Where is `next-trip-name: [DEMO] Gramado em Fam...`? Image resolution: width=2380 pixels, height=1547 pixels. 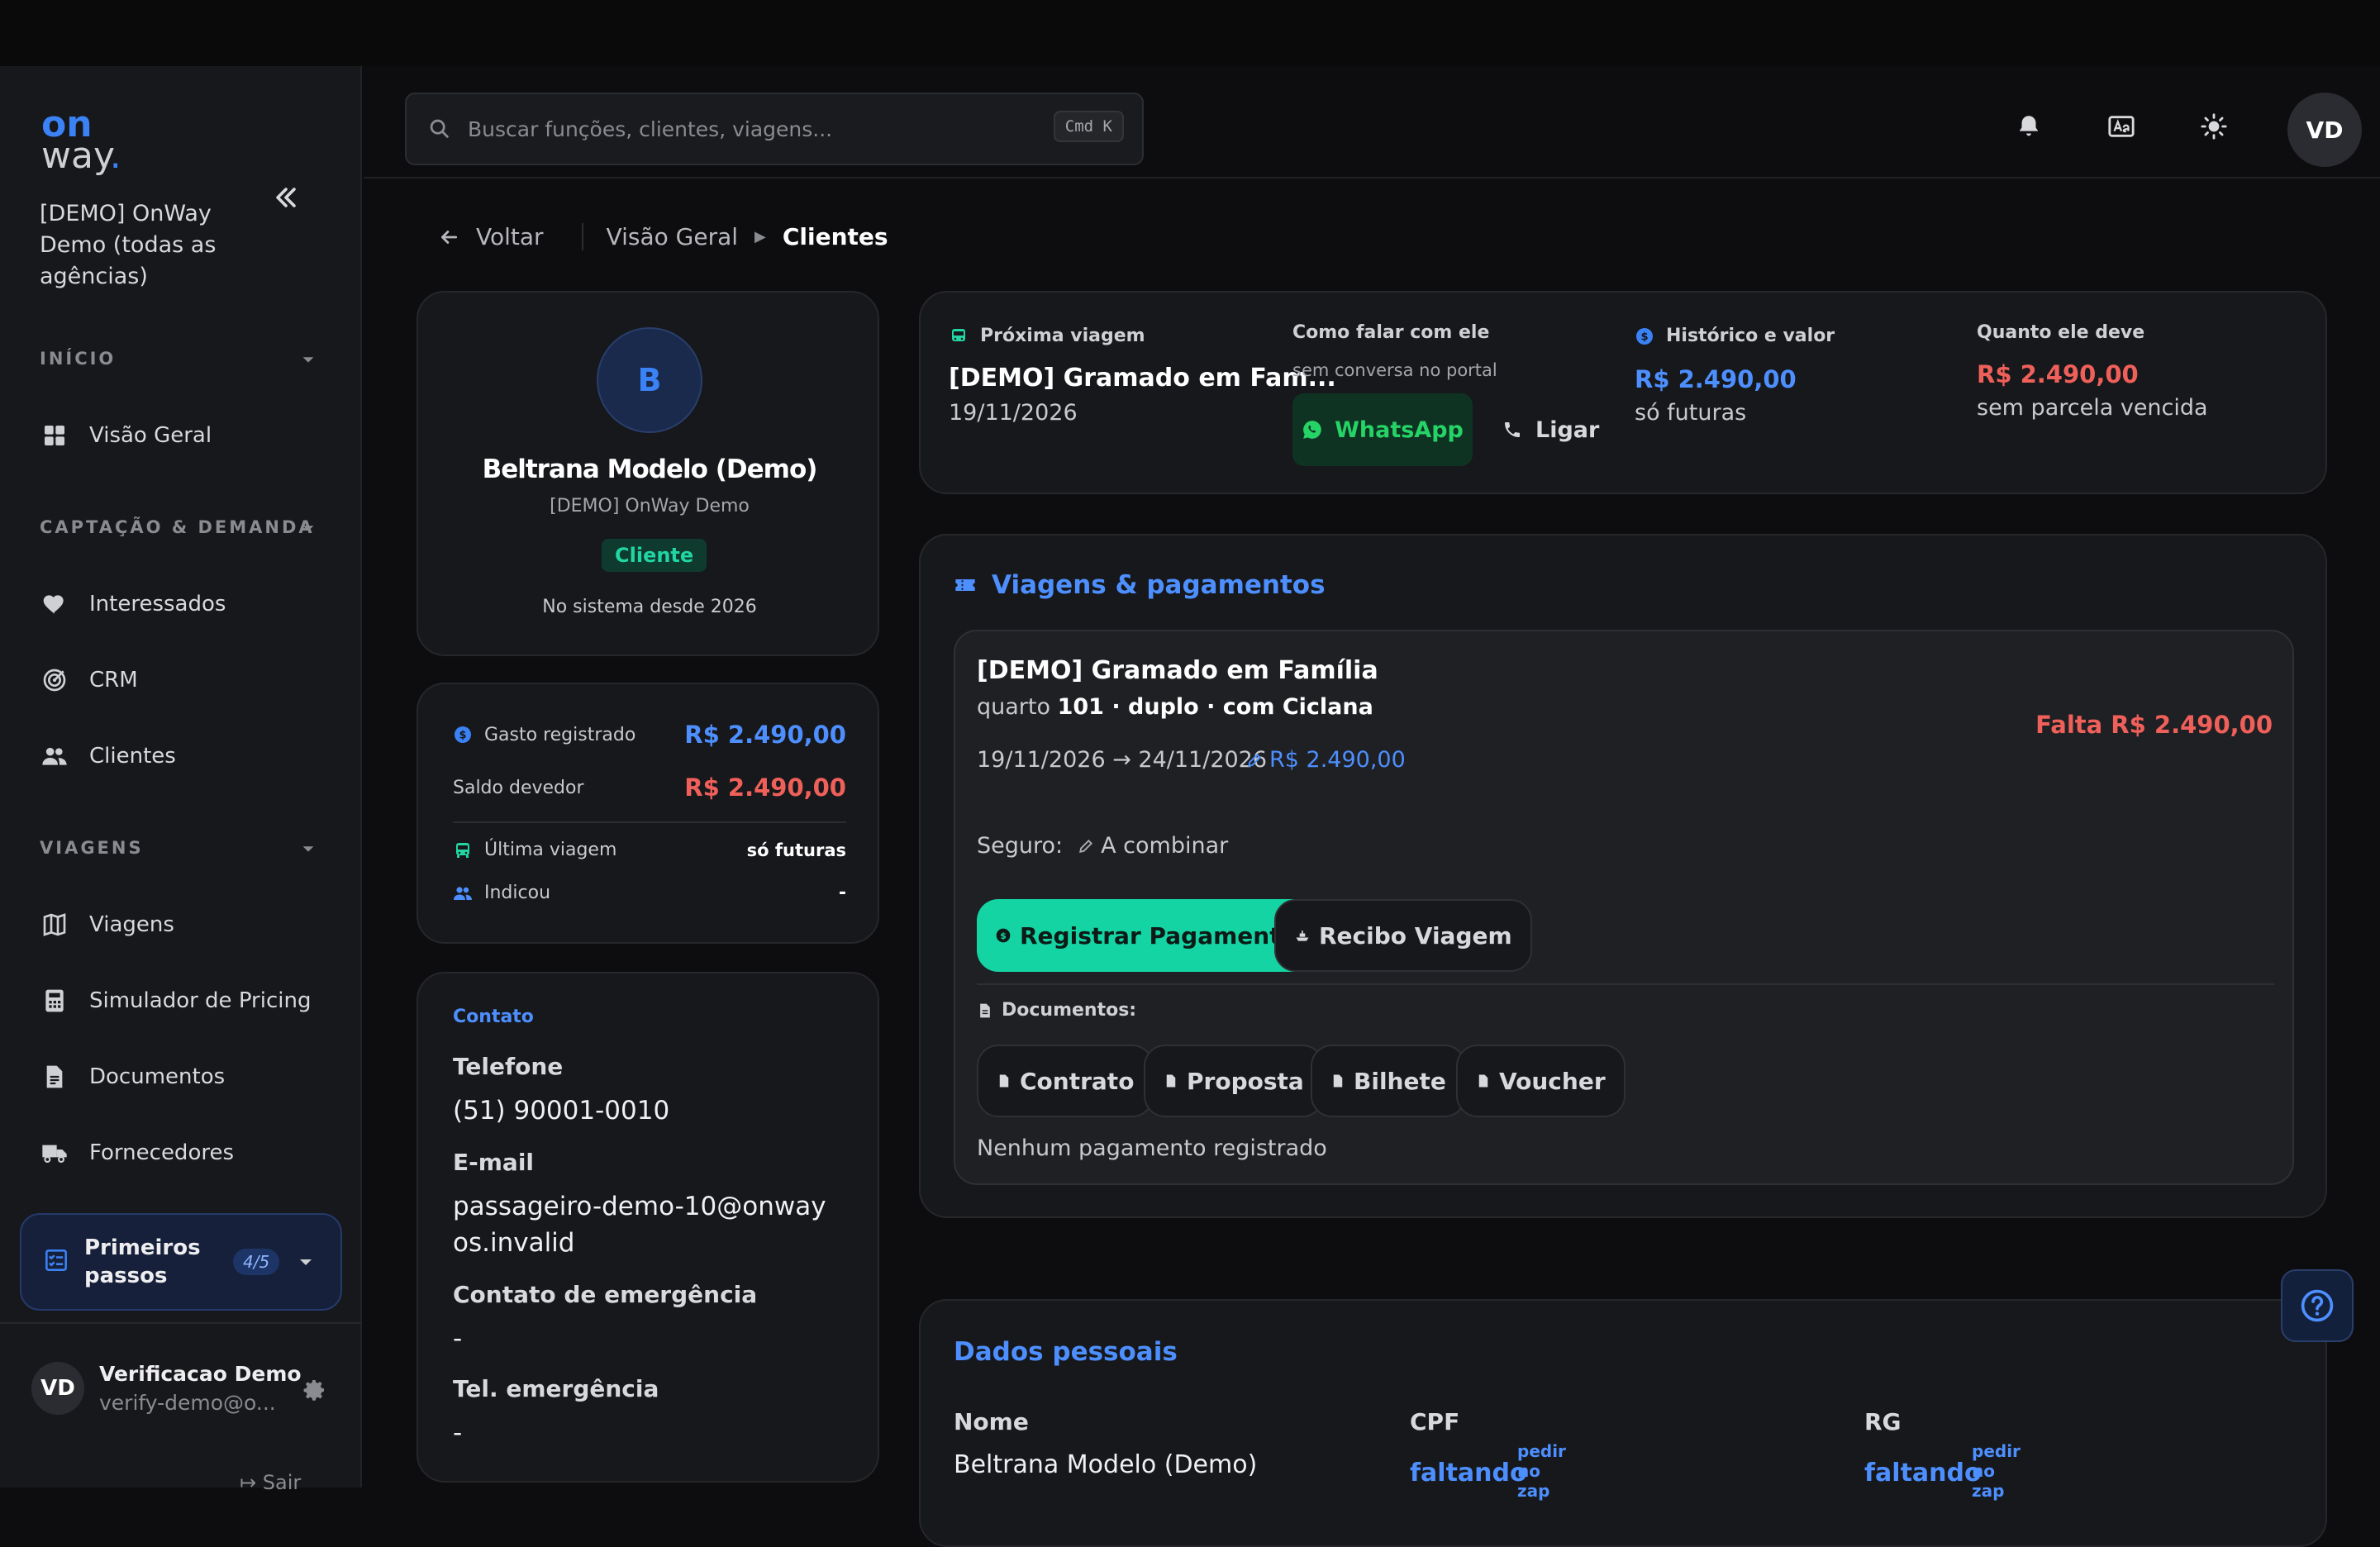 next-trip-name: [DEMO] Gramado em Fam... is located at coordinates (1142, 378).